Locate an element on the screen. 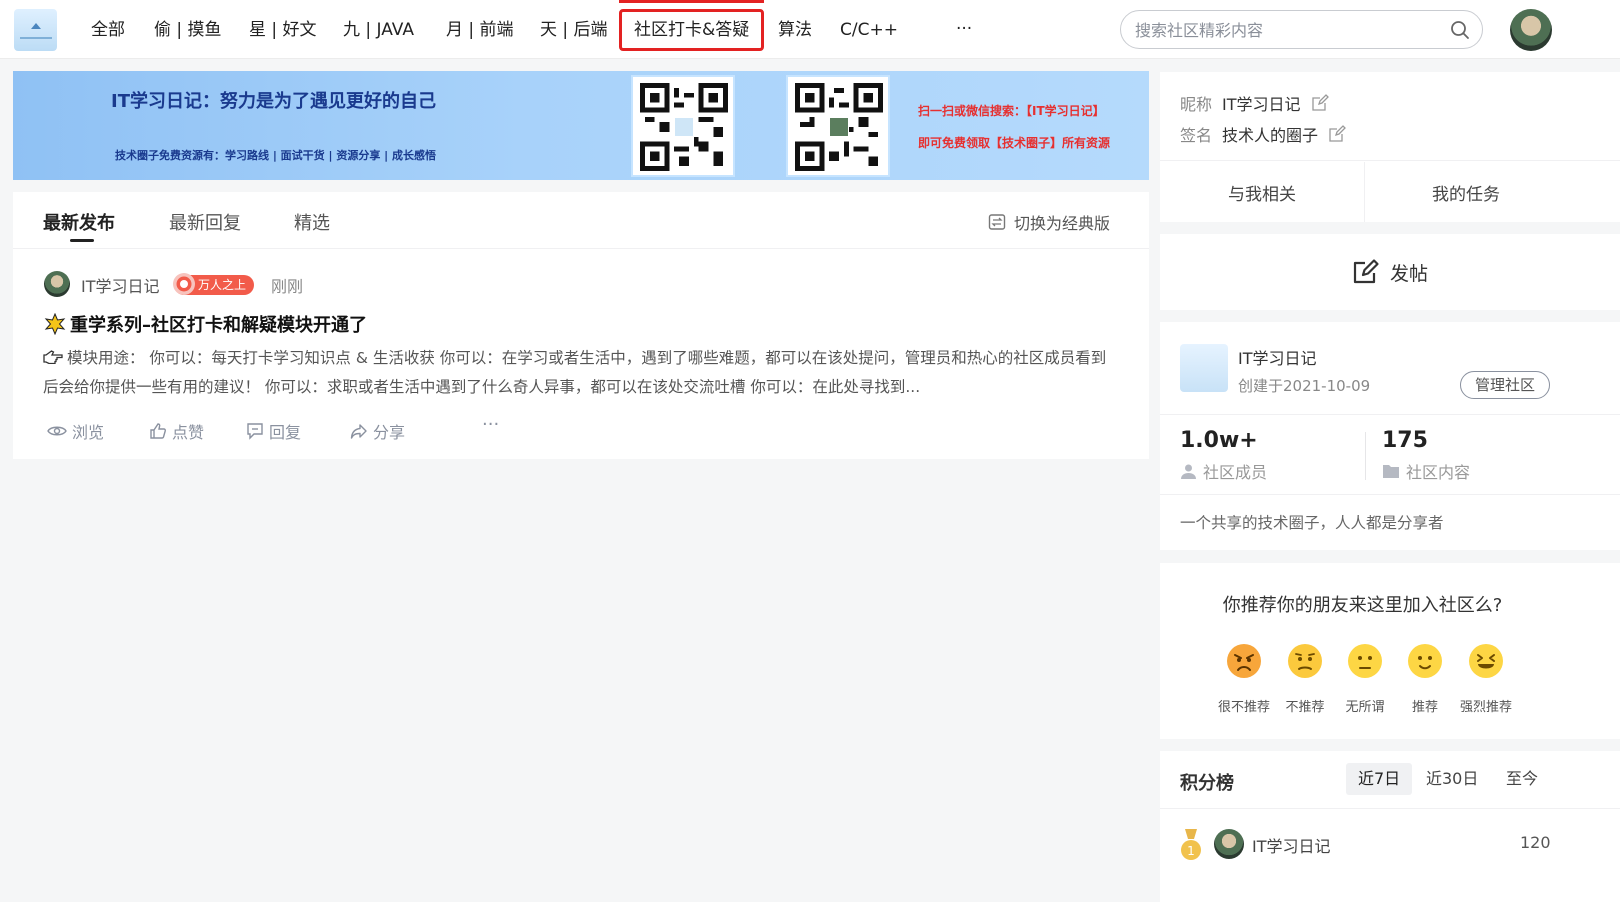 This screenshot has width=1620, height=902. user-avatar is located at coordinates (1531, 30).